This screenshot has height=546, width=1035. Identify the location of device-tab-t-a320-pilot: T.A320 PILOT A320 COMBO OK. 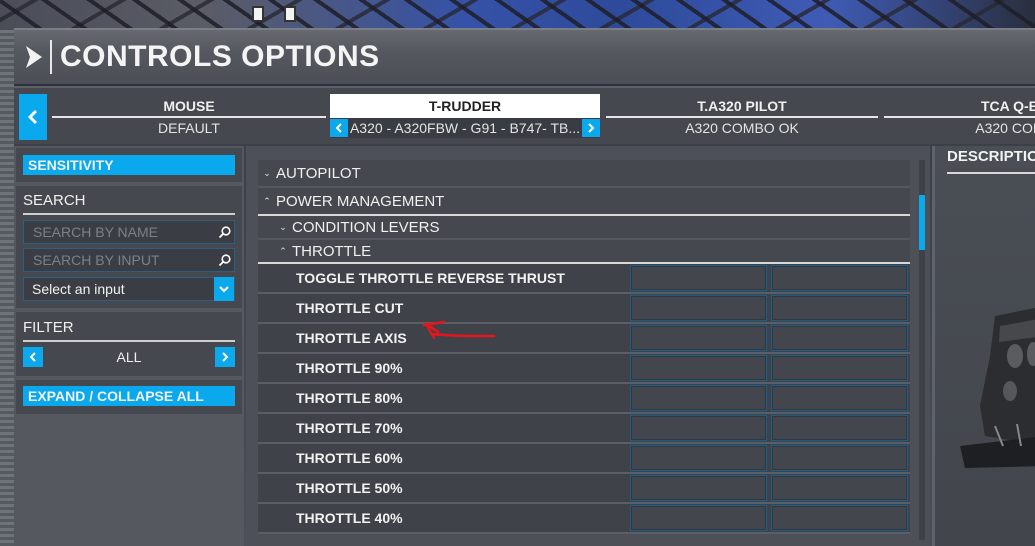
(742, 117).